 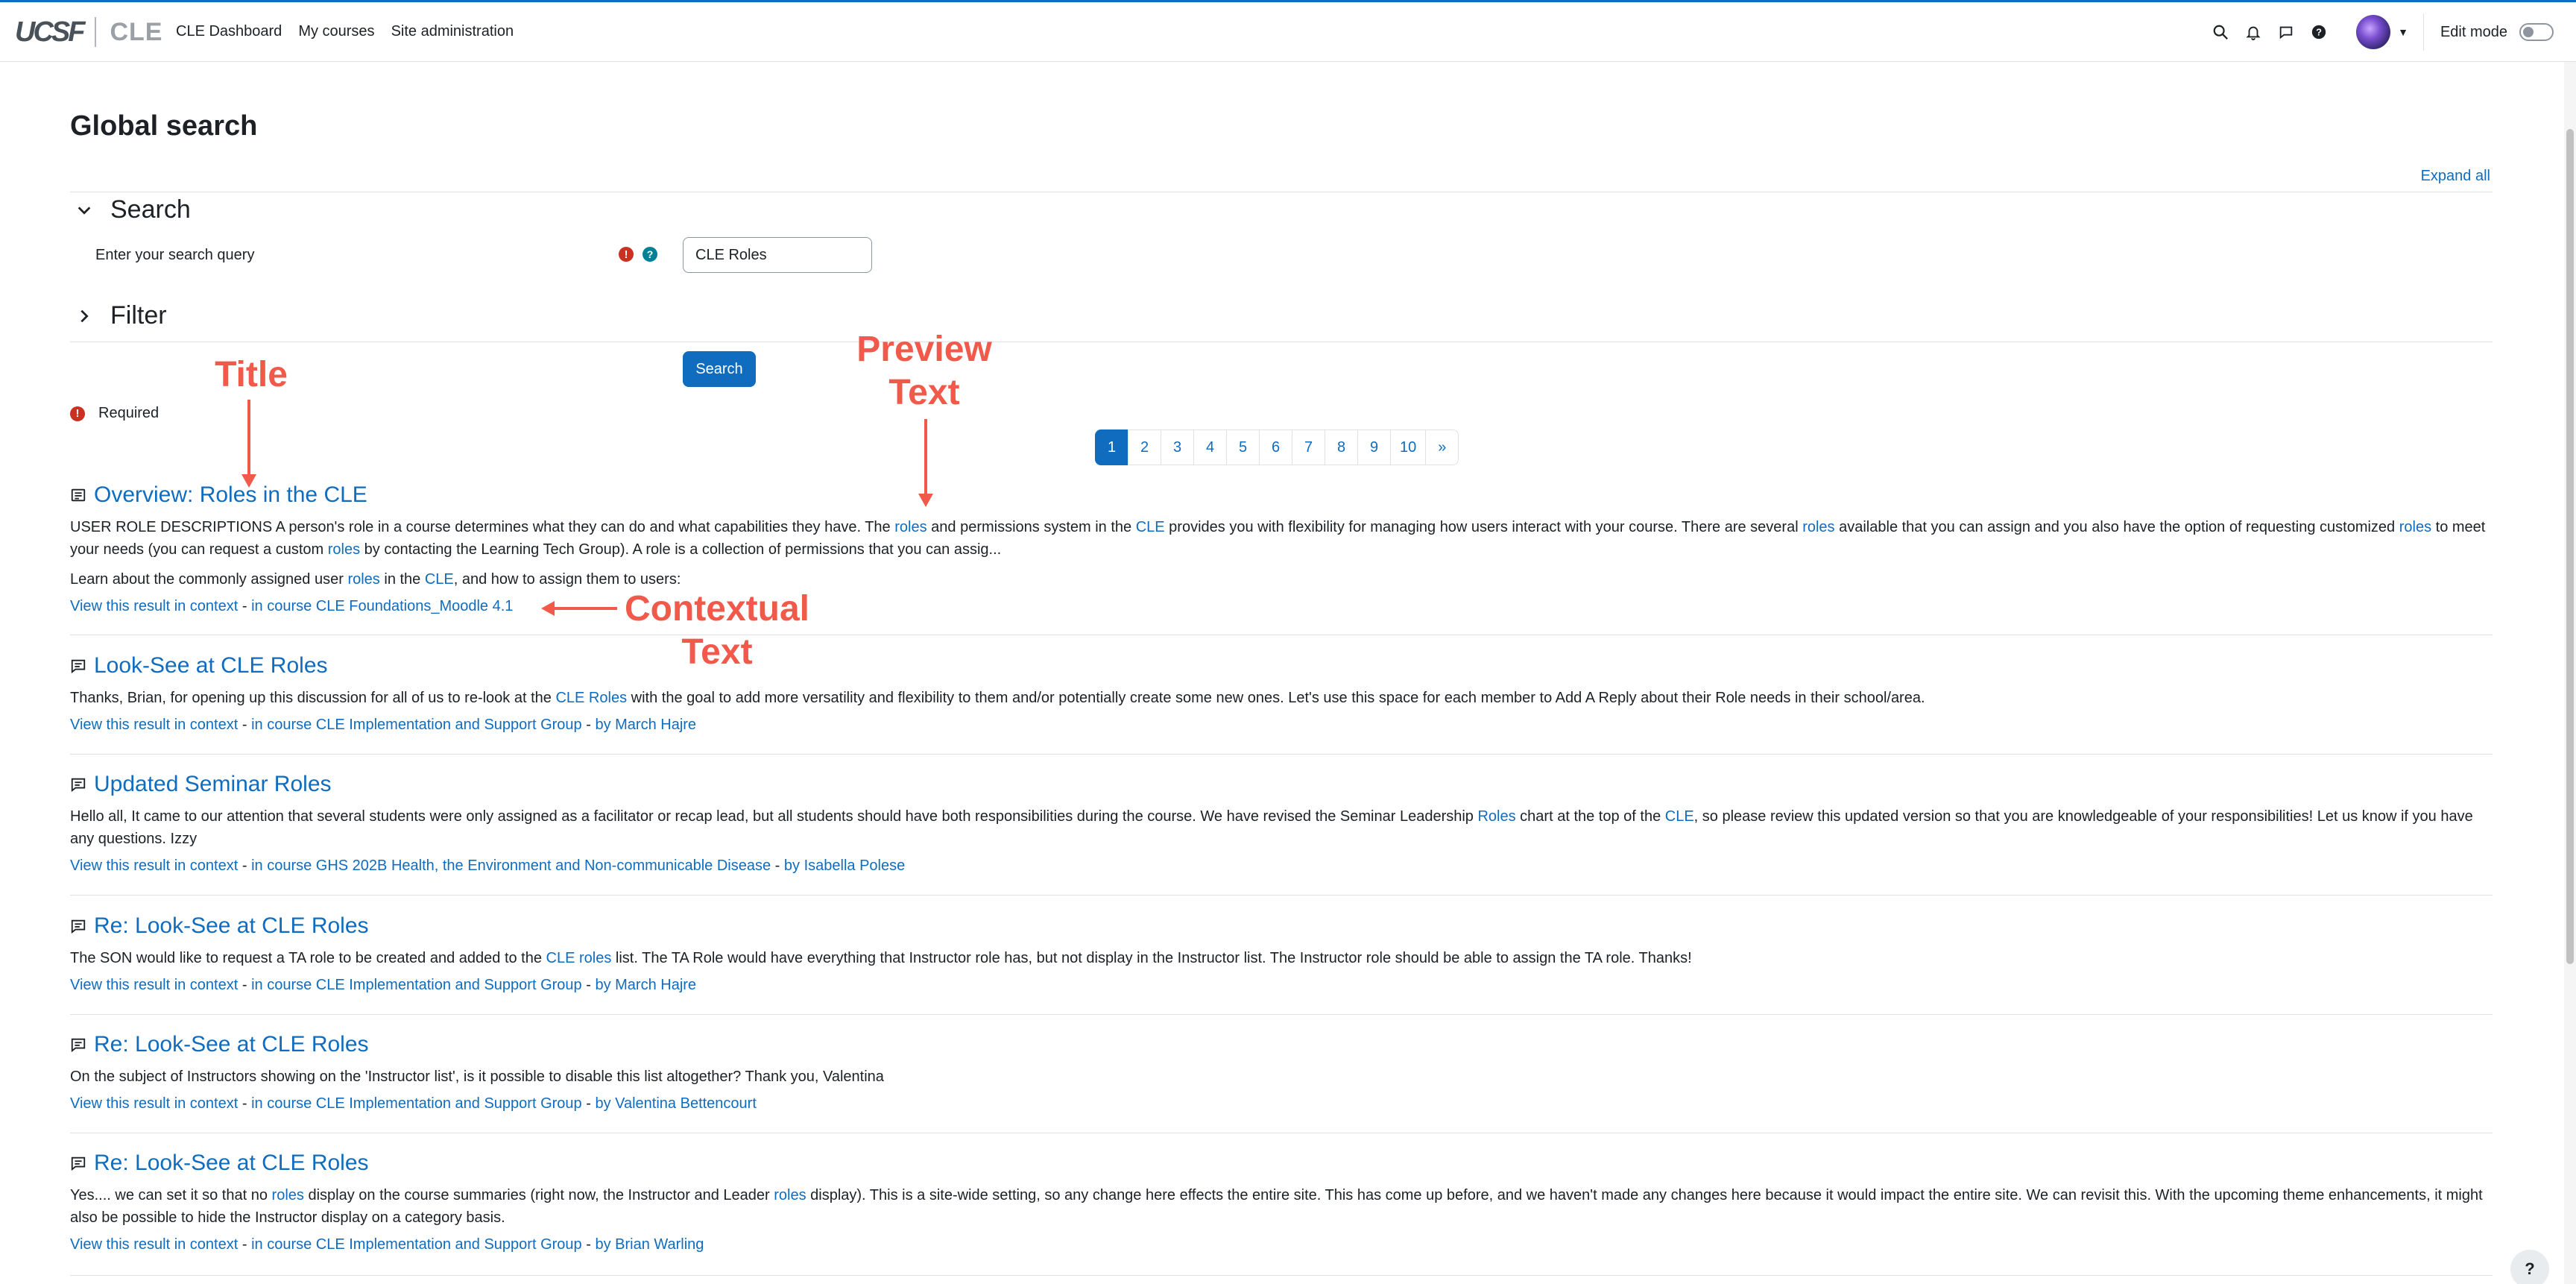 What do you see at coordinates (716, 609) in the screenshot?
I see `annotation-contextual-line1: Contextual` at bounding box center [716, 609].